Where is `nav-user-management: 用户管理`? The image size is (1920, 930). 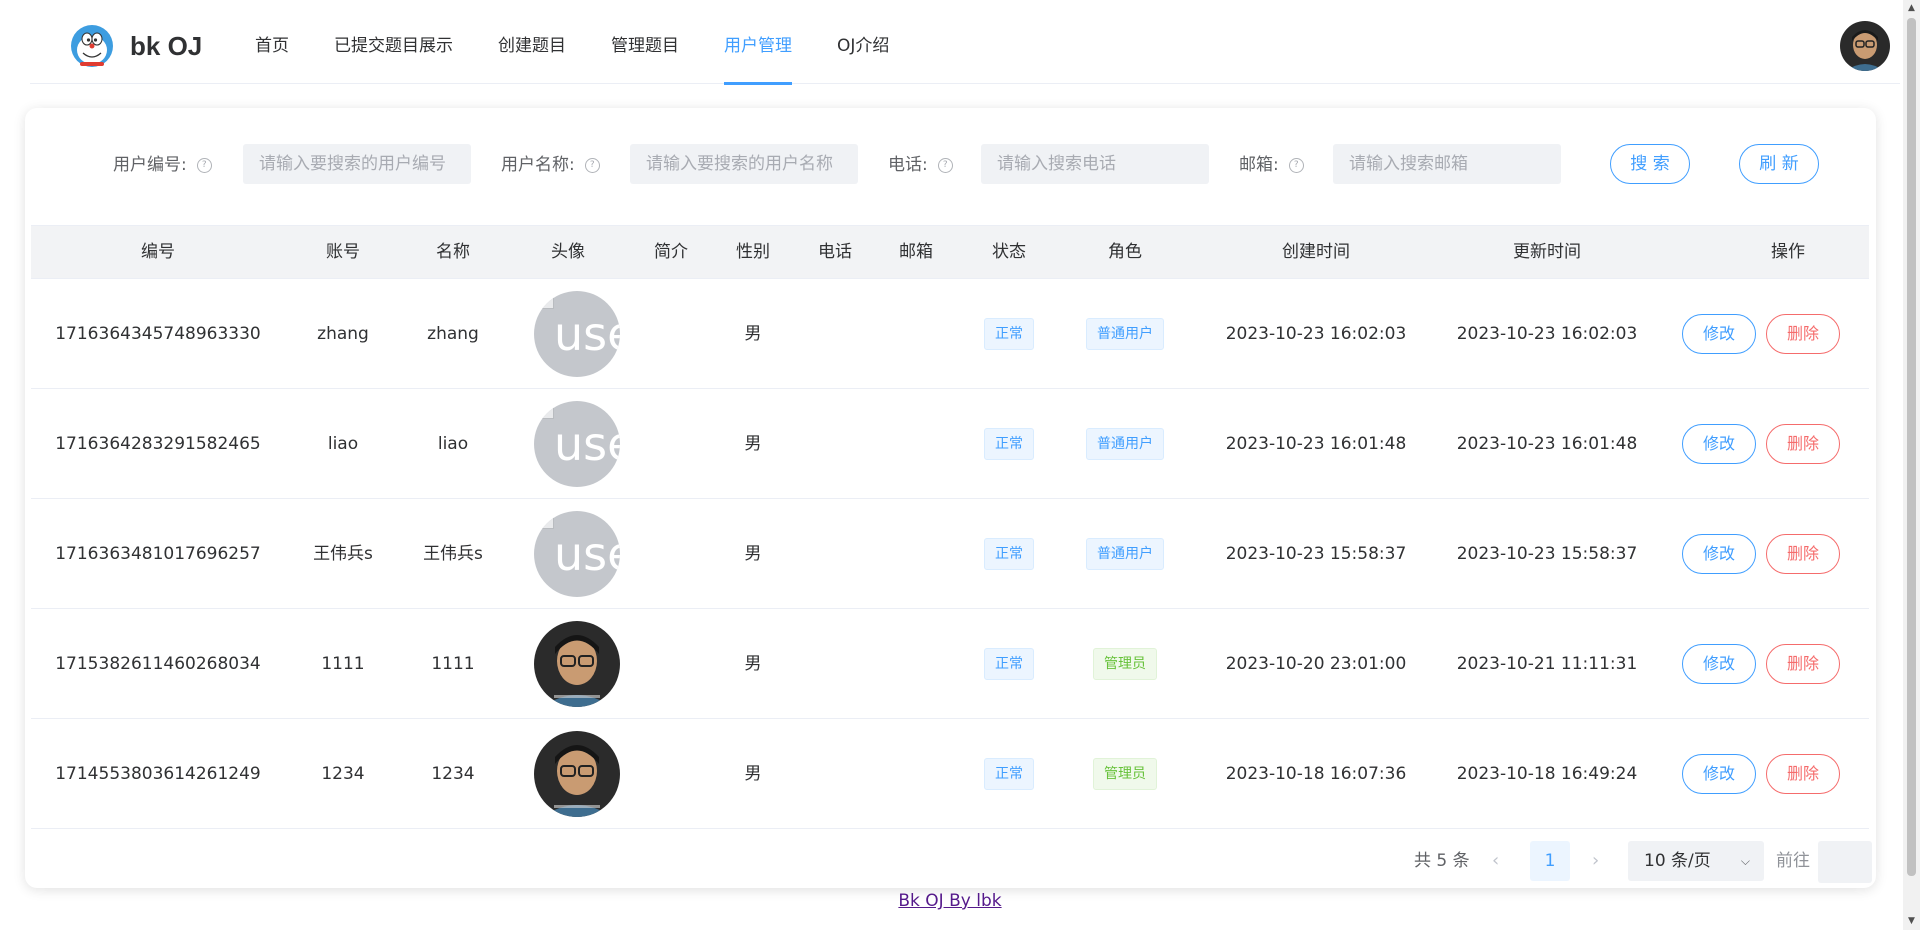 nav-user-management: 用户管理 is located at coordinates (758, 45).